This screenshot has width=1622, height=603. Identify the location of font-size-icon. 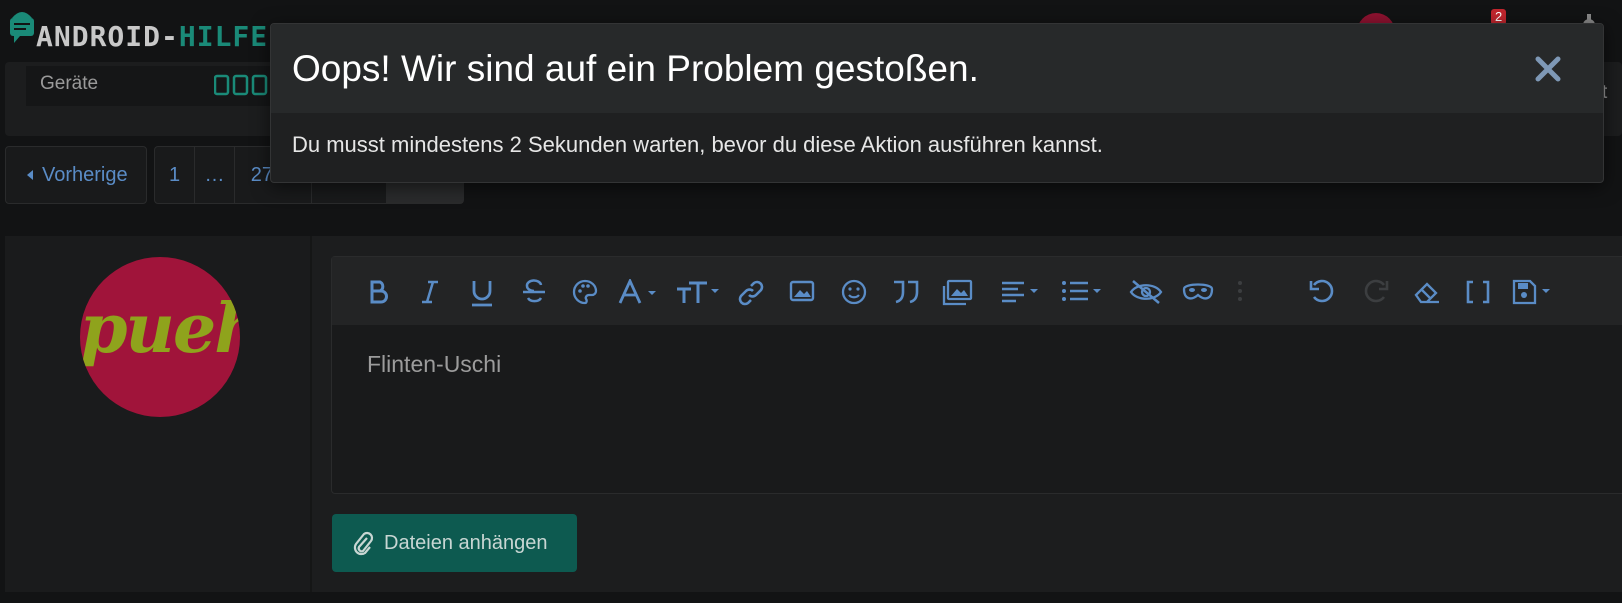
(699, 292).